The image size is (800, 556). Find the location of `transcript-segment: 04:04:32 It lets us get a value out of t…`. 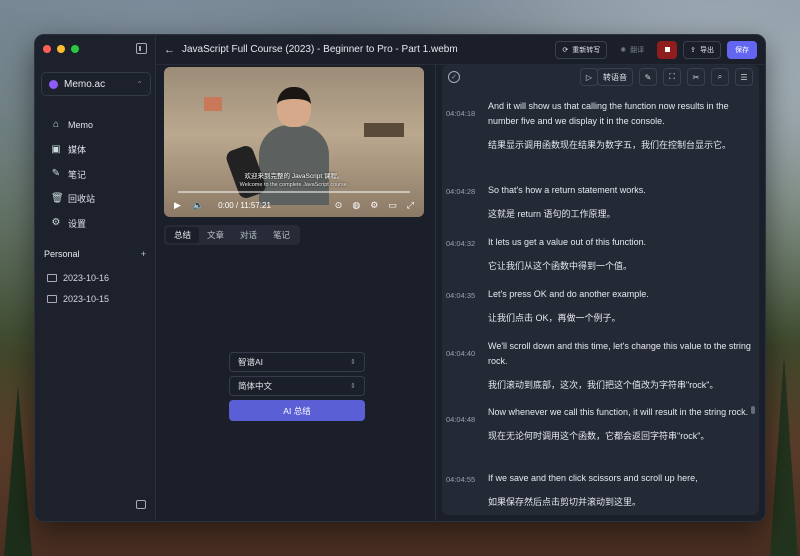

transcript-segment: 04:04:32 It lets us get a value out of t… is located at coordinates (600, 261).